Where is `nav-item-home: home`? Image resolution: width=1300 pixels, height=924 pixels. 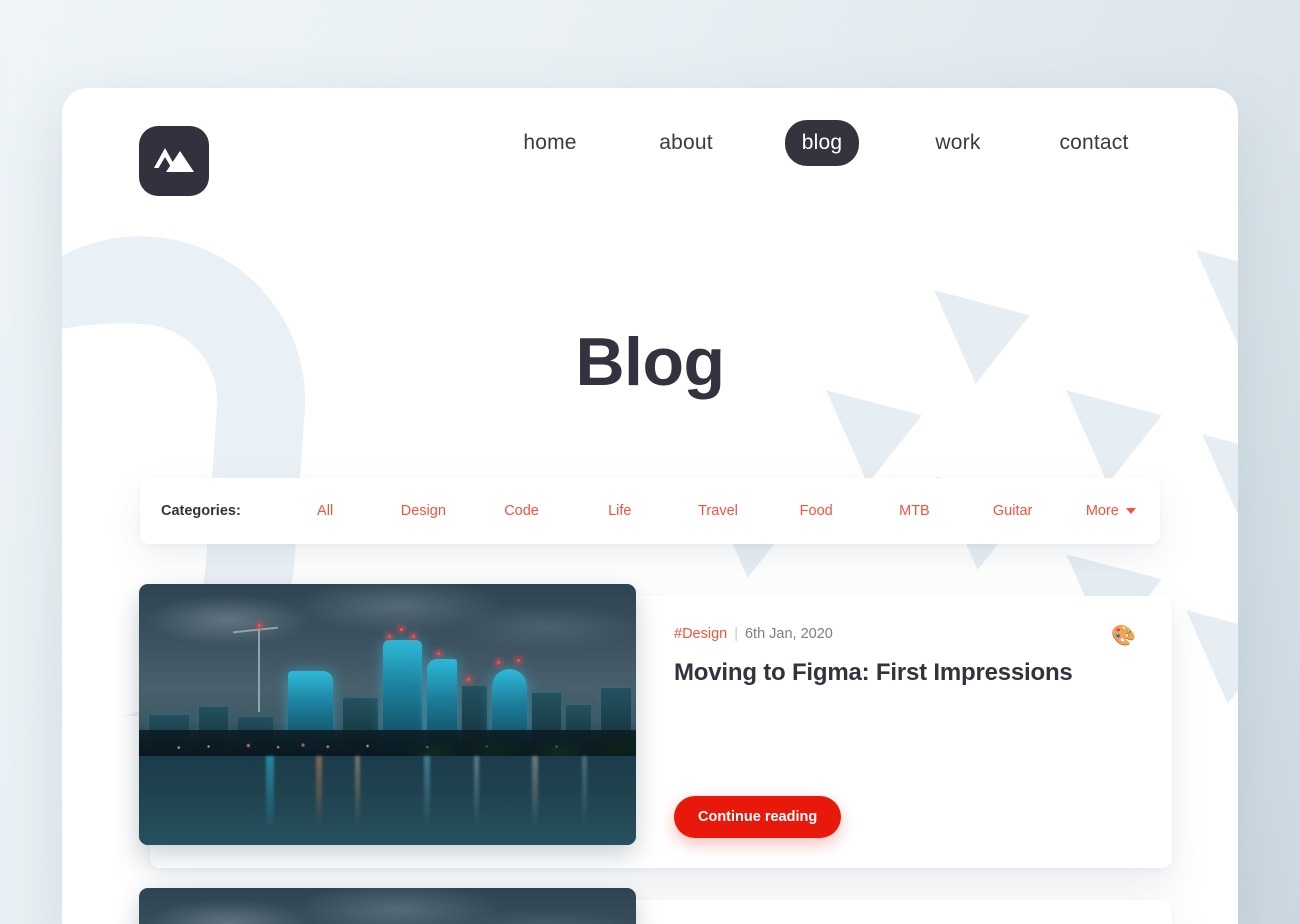
nav-item-home: home is located at coordinates (550, 143).